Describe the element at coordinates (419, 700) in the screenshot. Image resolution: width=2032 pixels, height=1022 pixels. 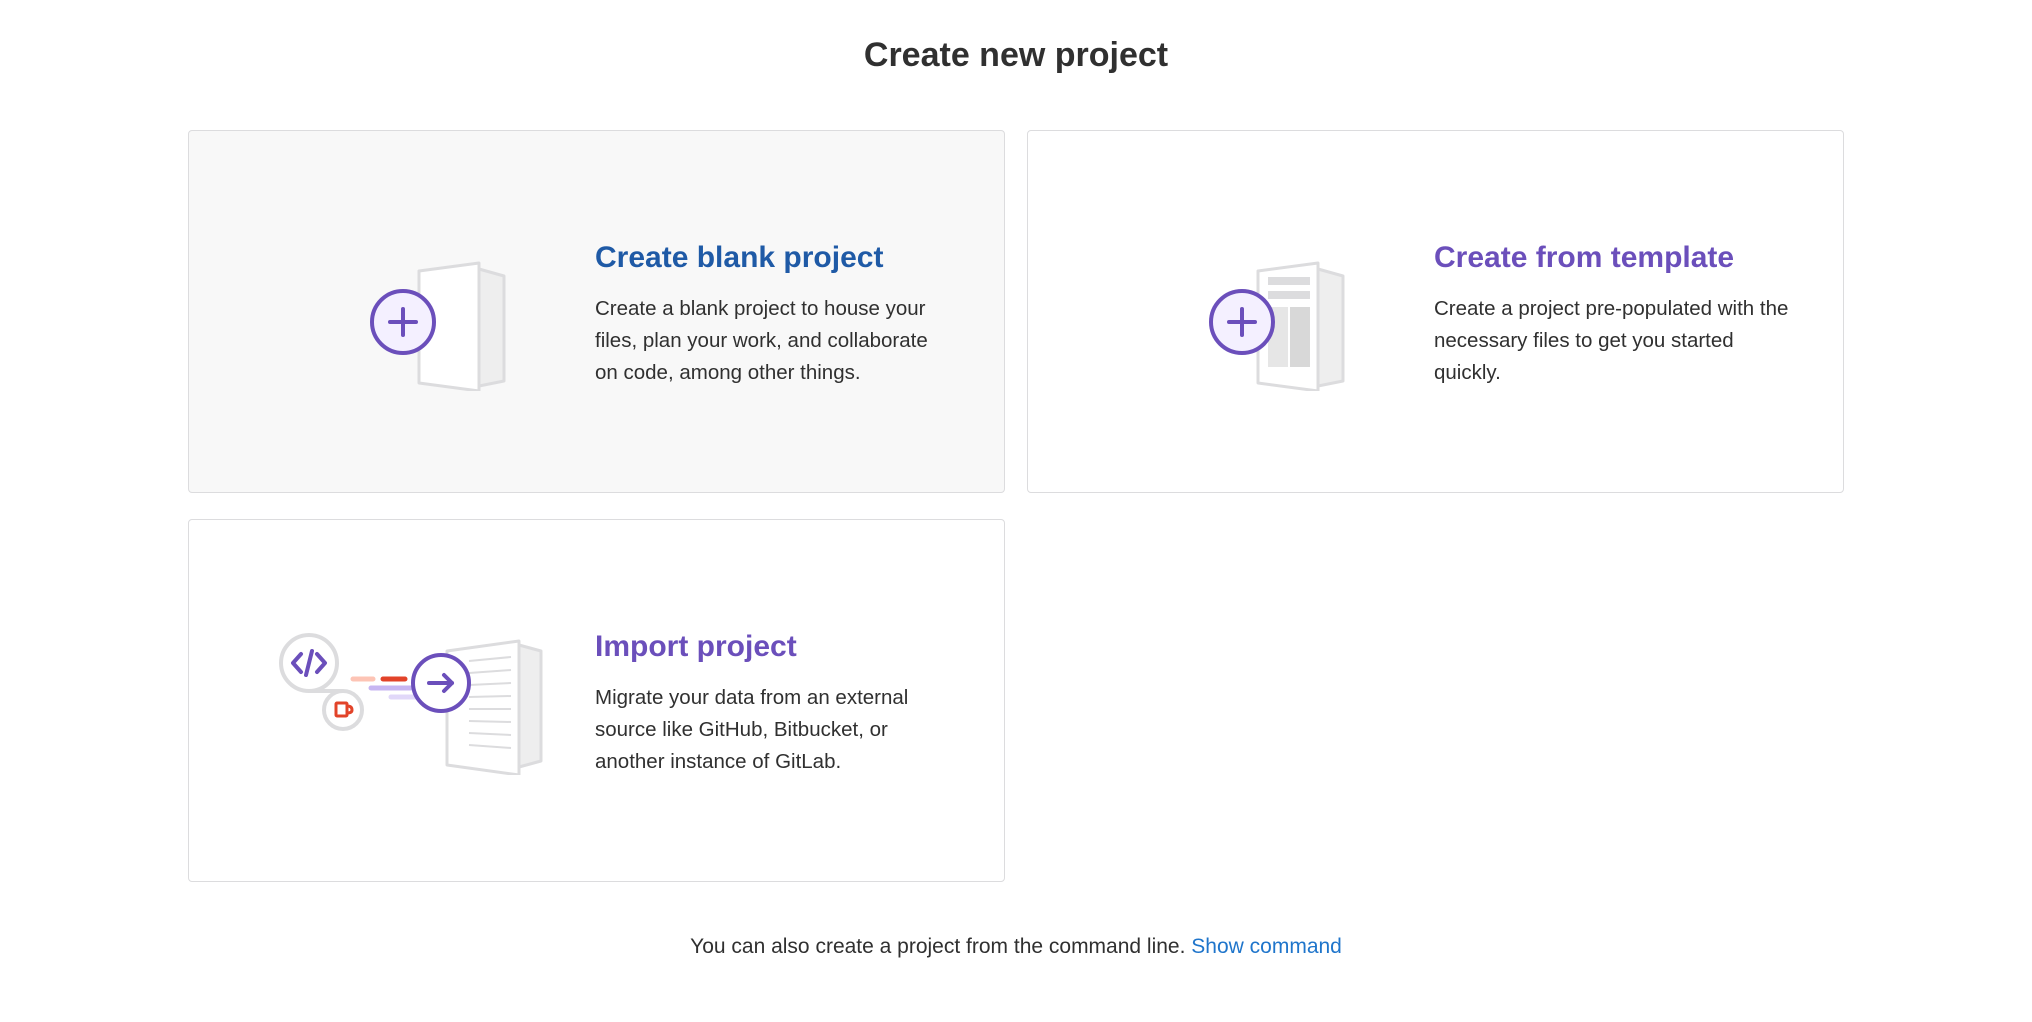
I see `import-project-illustration-icon` at that location.